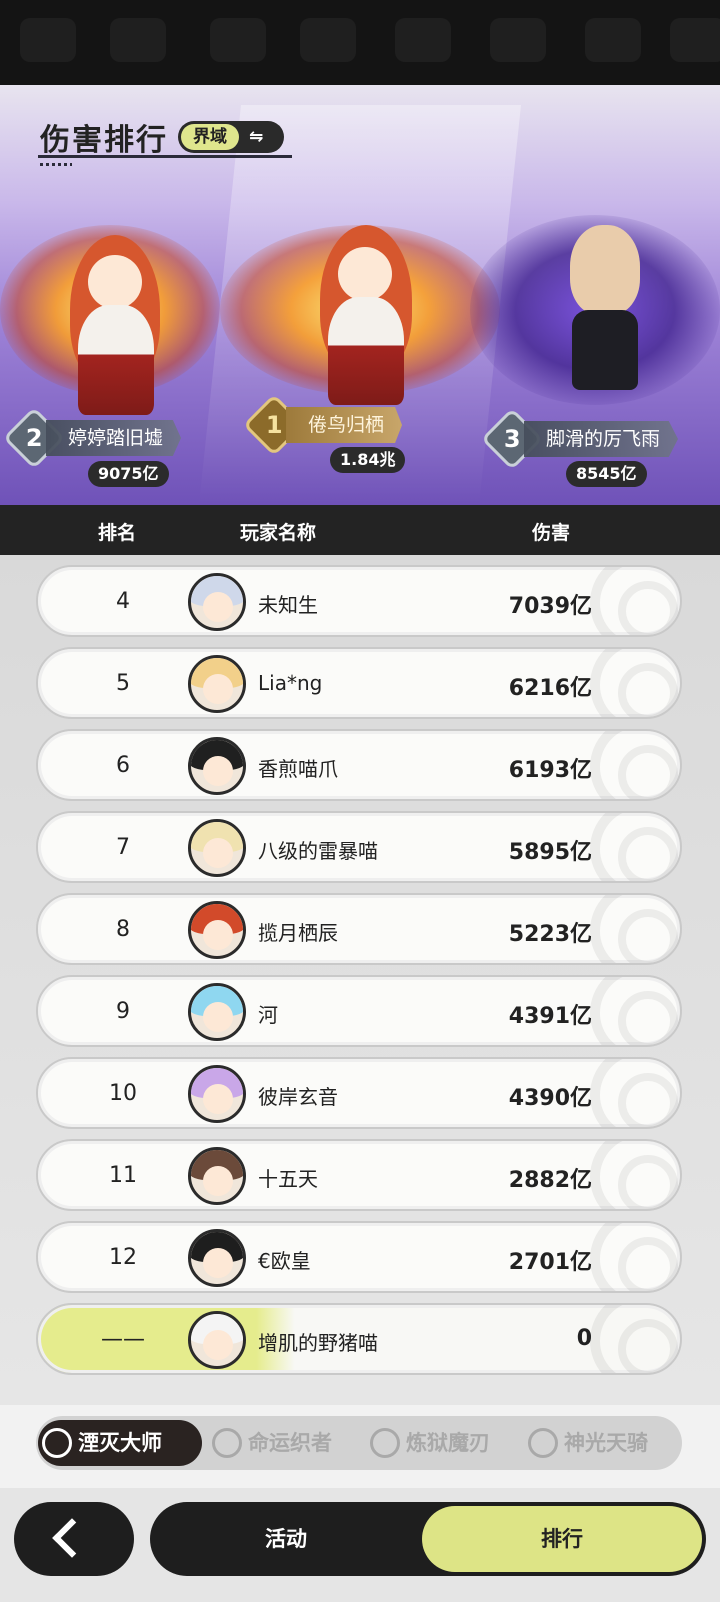 The width and height of the screenshot is (720, 1602). What do you see at coordinates (268, 1015) in the screenshot?
I see `row-player-name: 河` at bounding box center [268, 1015].